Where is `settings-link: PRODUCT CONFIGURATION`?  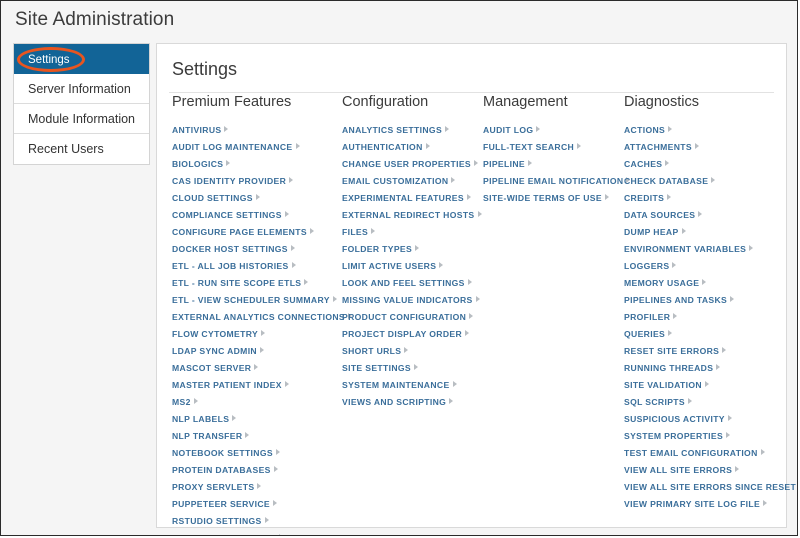 settings-link: PRODUCT CONFIGURATION is located at coordinates (404, 317).